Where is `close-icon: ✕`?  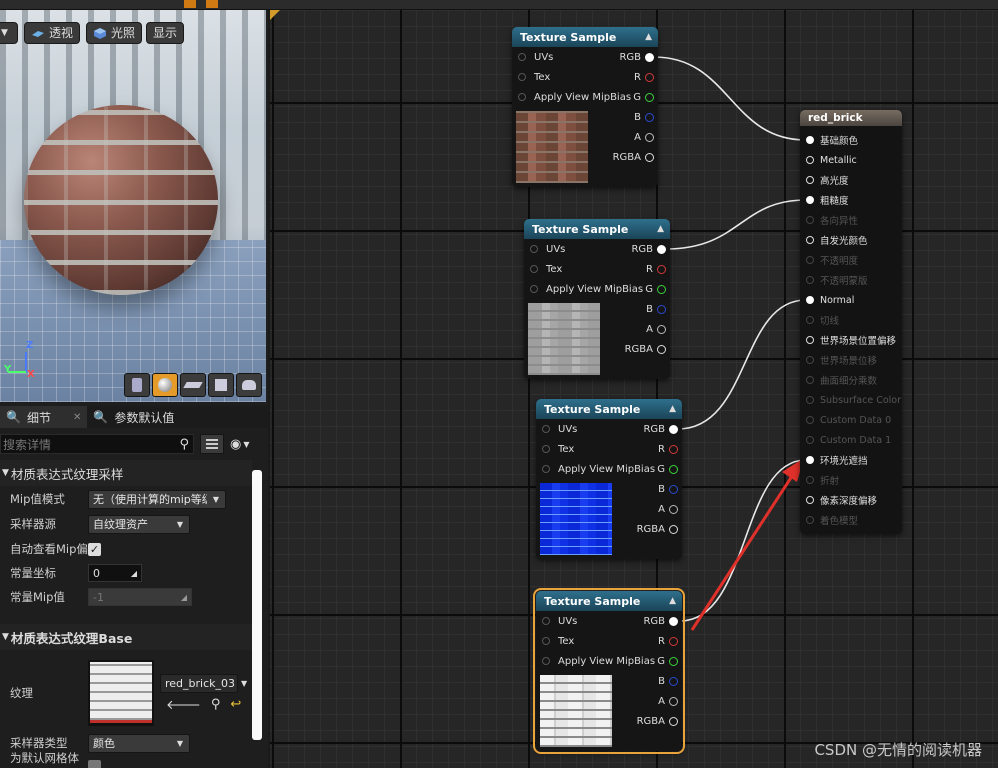
close-icon: ✕ is located at coordinates (77, 417).